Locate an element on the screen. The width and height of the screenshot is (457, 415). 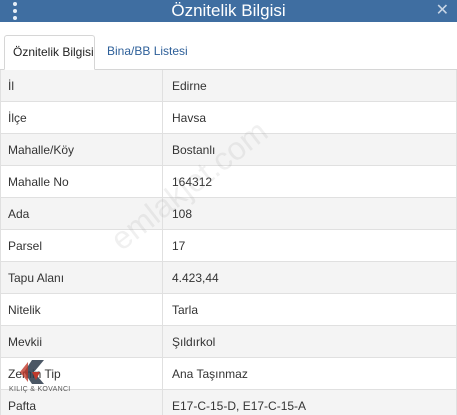
attribute-key: Pafta is located at coordinates (82, 402).